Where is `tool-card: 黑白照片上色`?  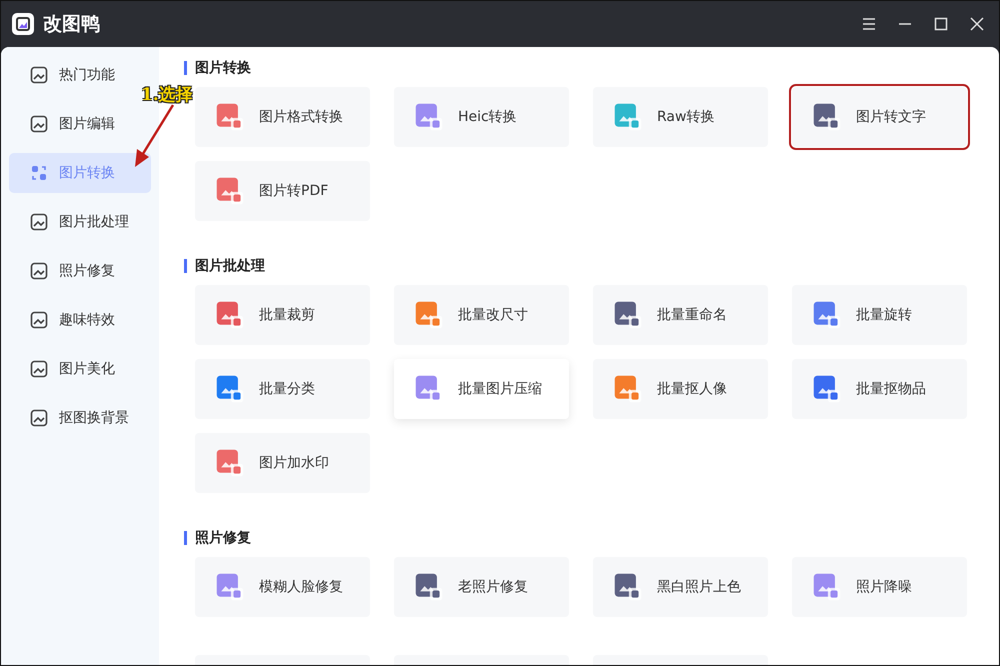 tool-card: 黑白照片上色 is located at coordinates (680, 587).